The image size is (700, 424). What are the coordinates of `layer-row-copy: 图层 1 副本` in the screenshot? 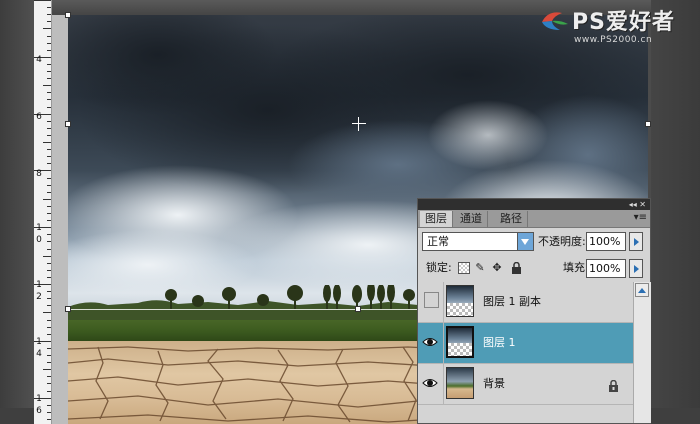 It's located at (525, 302).